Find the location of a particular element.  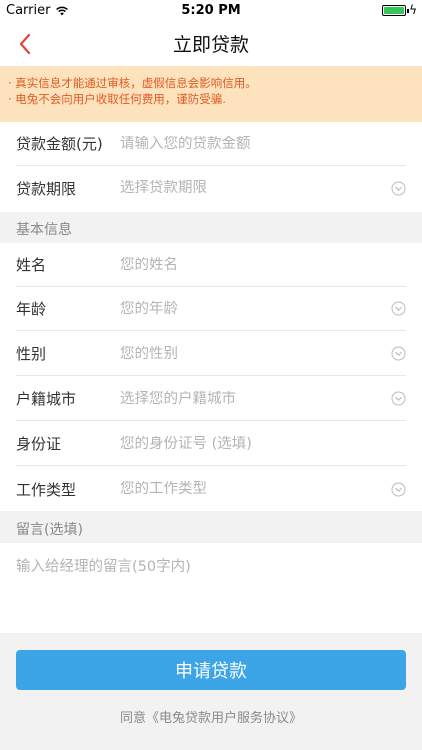

gender-row: 性别 is located at coordinates (211, 354).